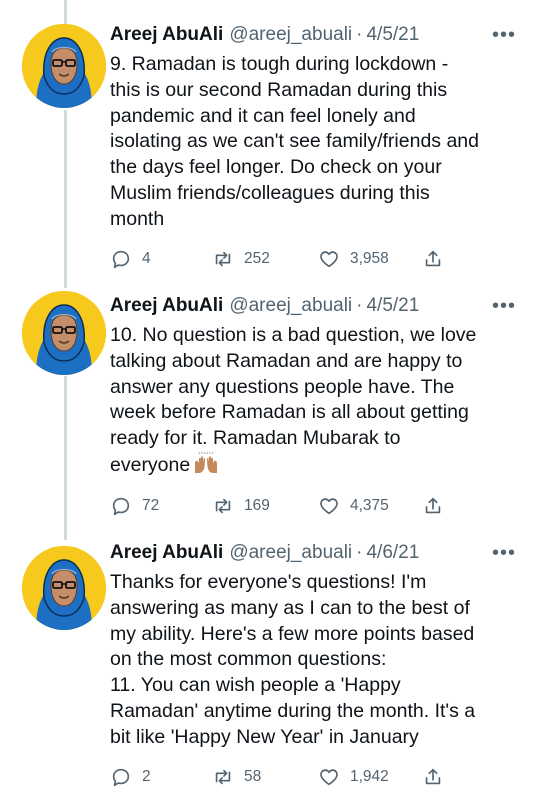 Image resolution: width=540 pixels, height=795 pixels. What do you see at coordinates (369, 505) in the screenshot?
I see `like-count: 4,375` at bounding box center [369, 505].